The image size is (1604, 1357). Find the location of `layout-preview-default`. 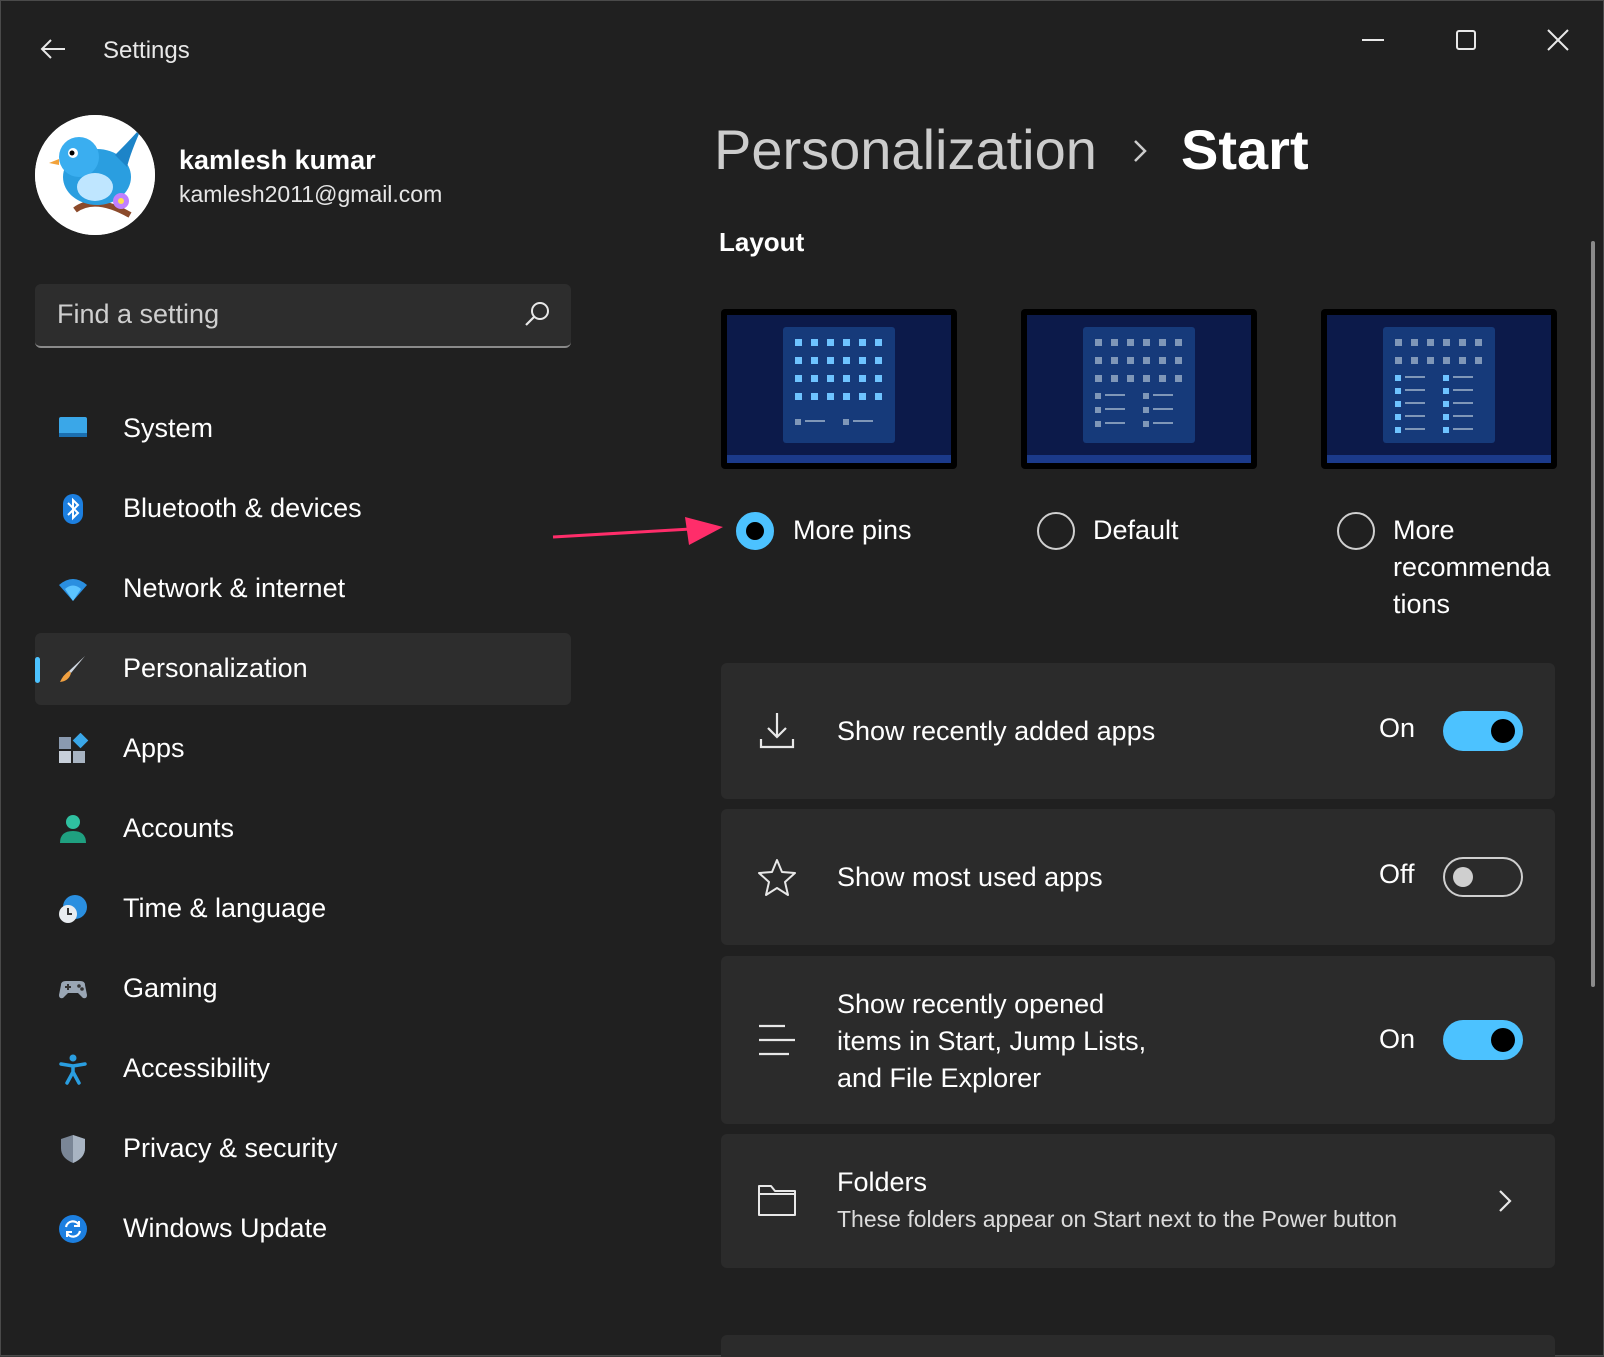

layout-preview-default is located at coordinates (1139, 389).